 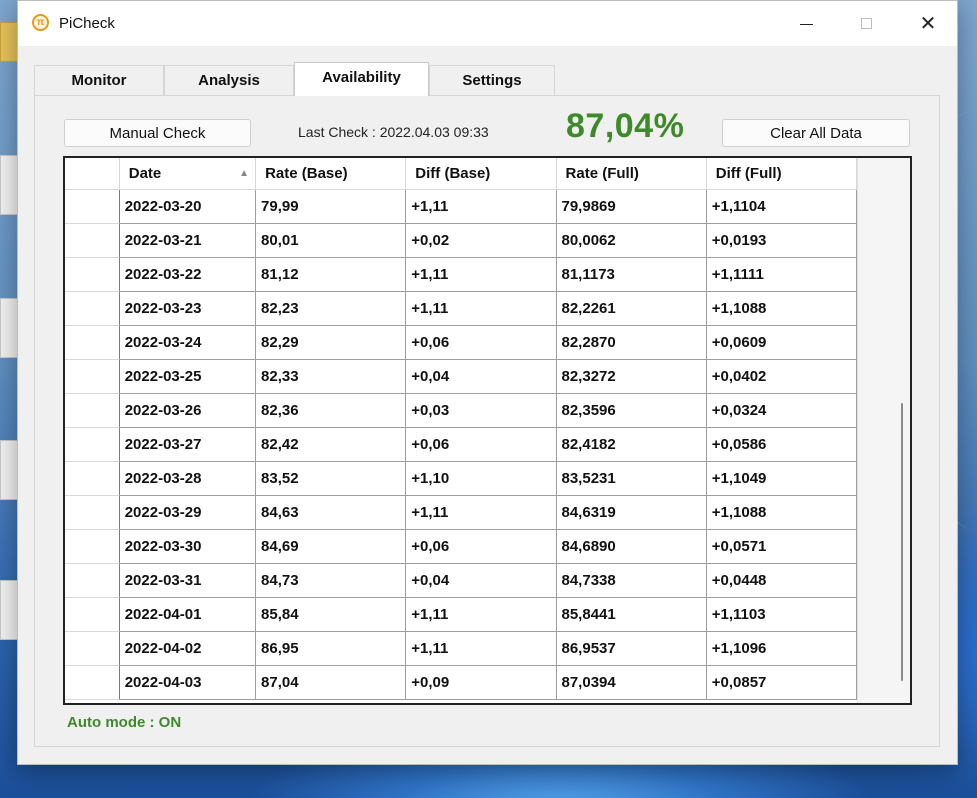 What do you see at coordinates (487, 23) in the screenshot?
I see `title-bar: π PiCheck ✕` at bounding box center [487, 23].